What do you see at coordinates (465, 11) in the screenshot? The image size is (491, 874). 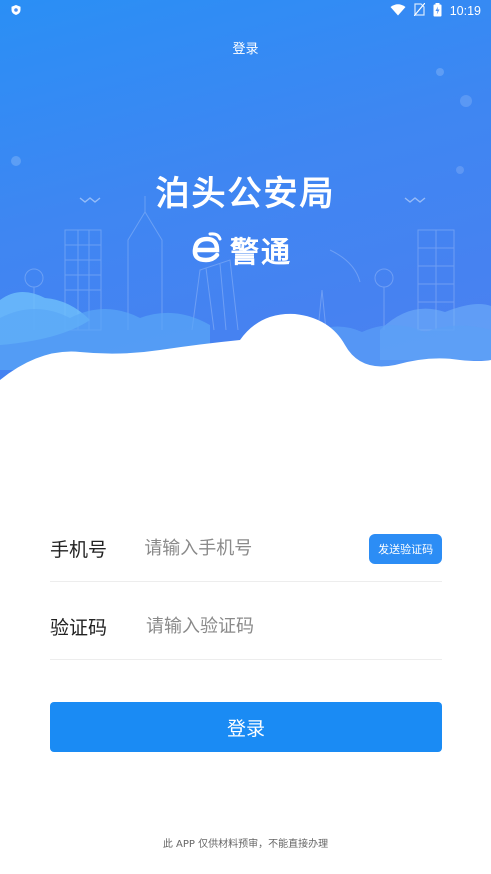 I see `status-time: 10:19` at bounding box center [465, 11].